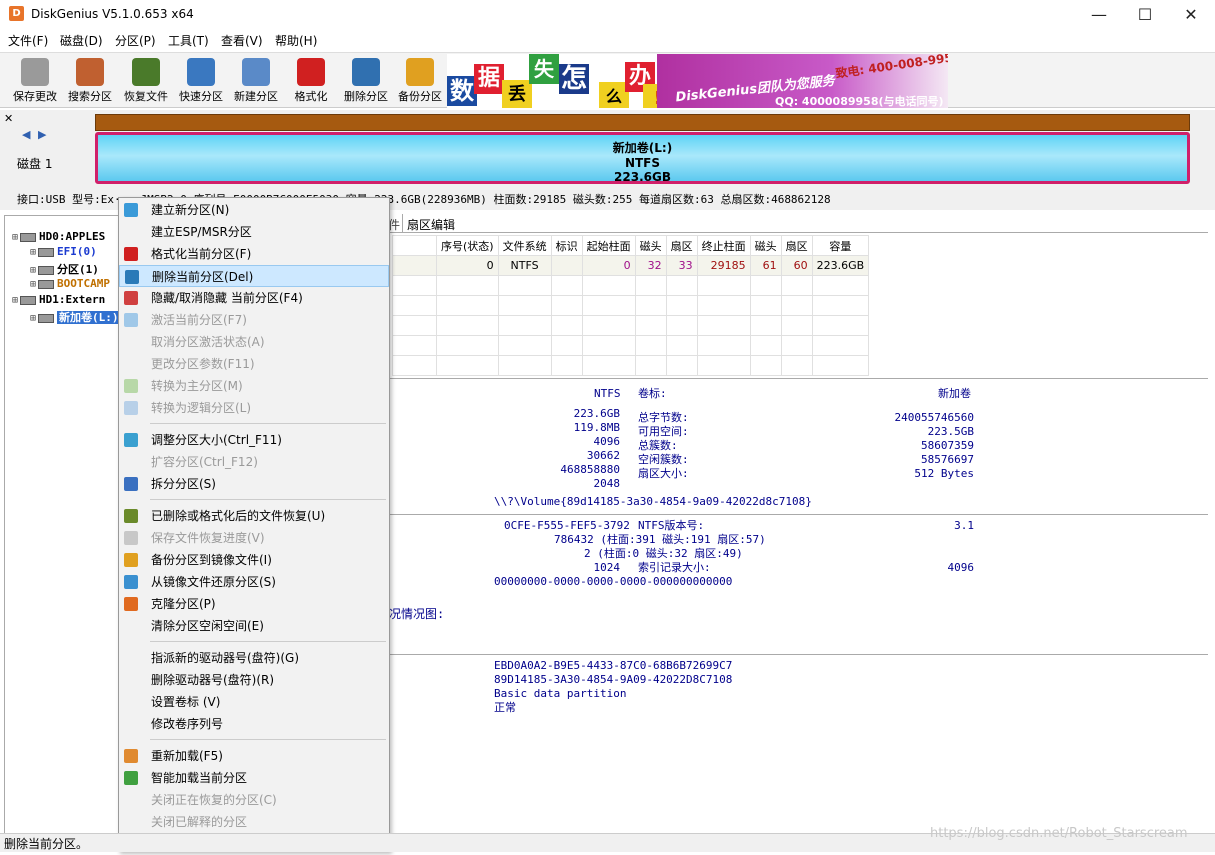  What do you see at coordinates (254, 604) in the screenshot?
I see `context-menu-item: 克隆分区(P)` at bounding box center [254, 604].